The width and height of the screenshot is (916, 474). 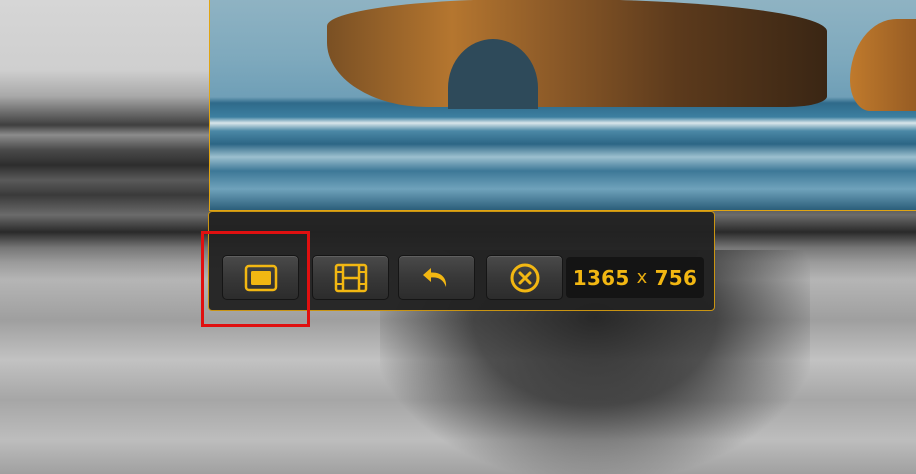 I want to click on selection-width: 1365, so click(x=601, y=277).